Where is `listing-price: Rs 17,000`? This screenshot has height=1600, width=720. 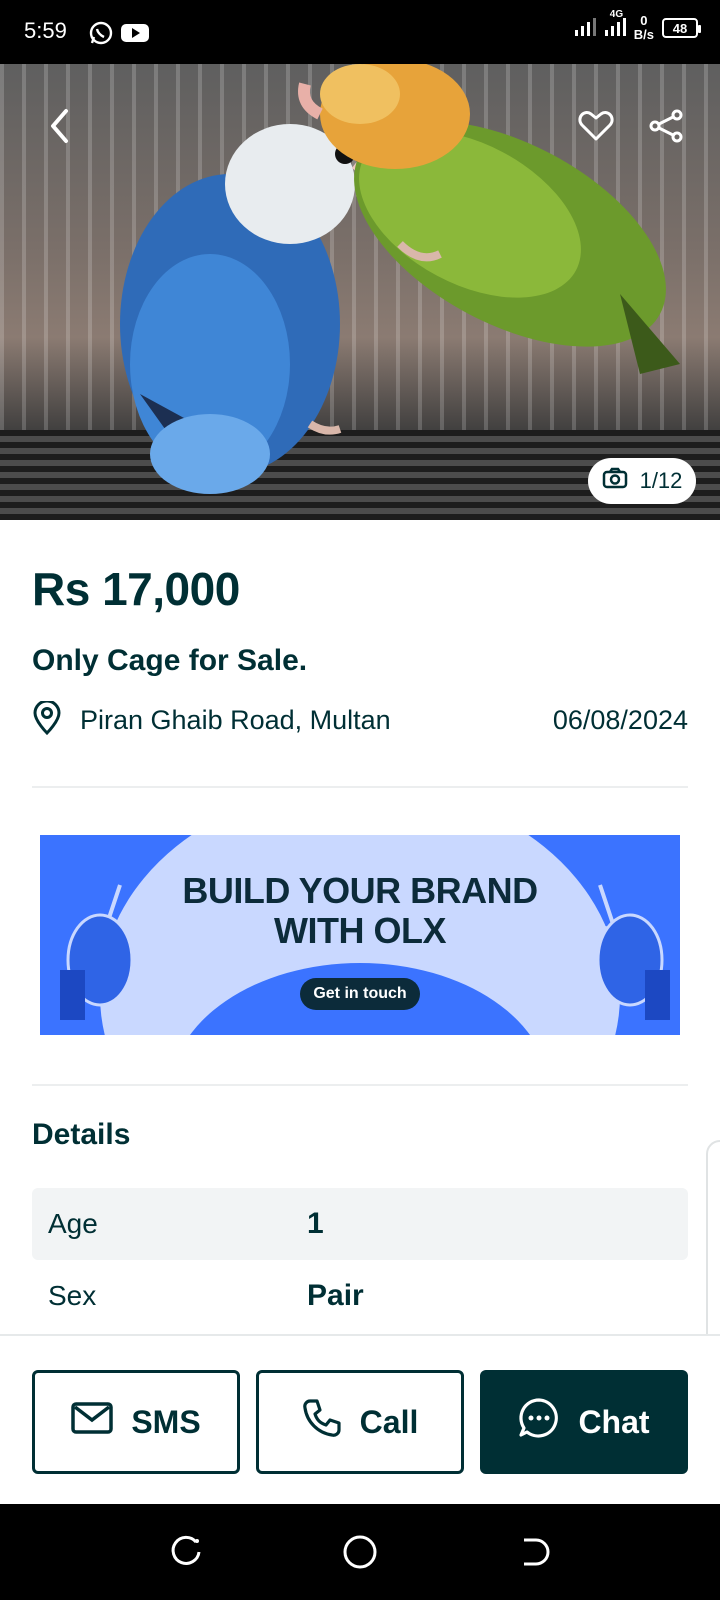
listing-price: Rs 17,000 is located at coordinates (136, 589).